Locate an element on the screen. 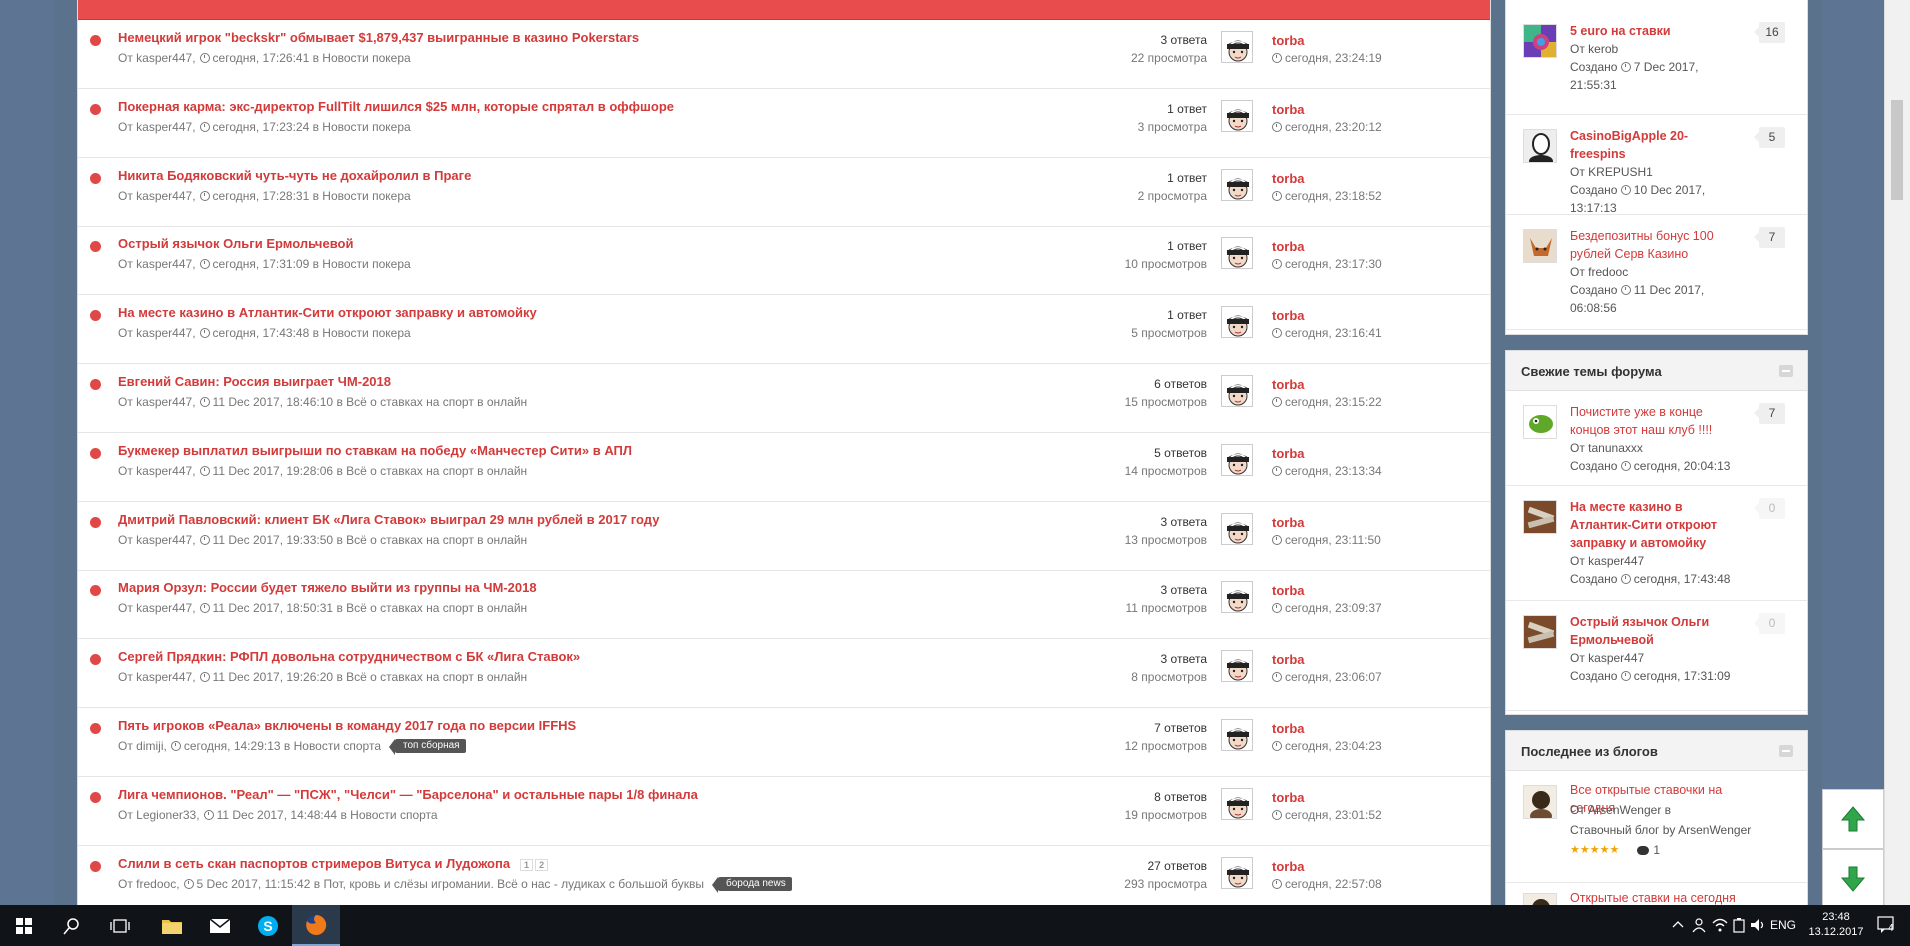  scrollbar-thumb is located at coordinates (1897, 150).